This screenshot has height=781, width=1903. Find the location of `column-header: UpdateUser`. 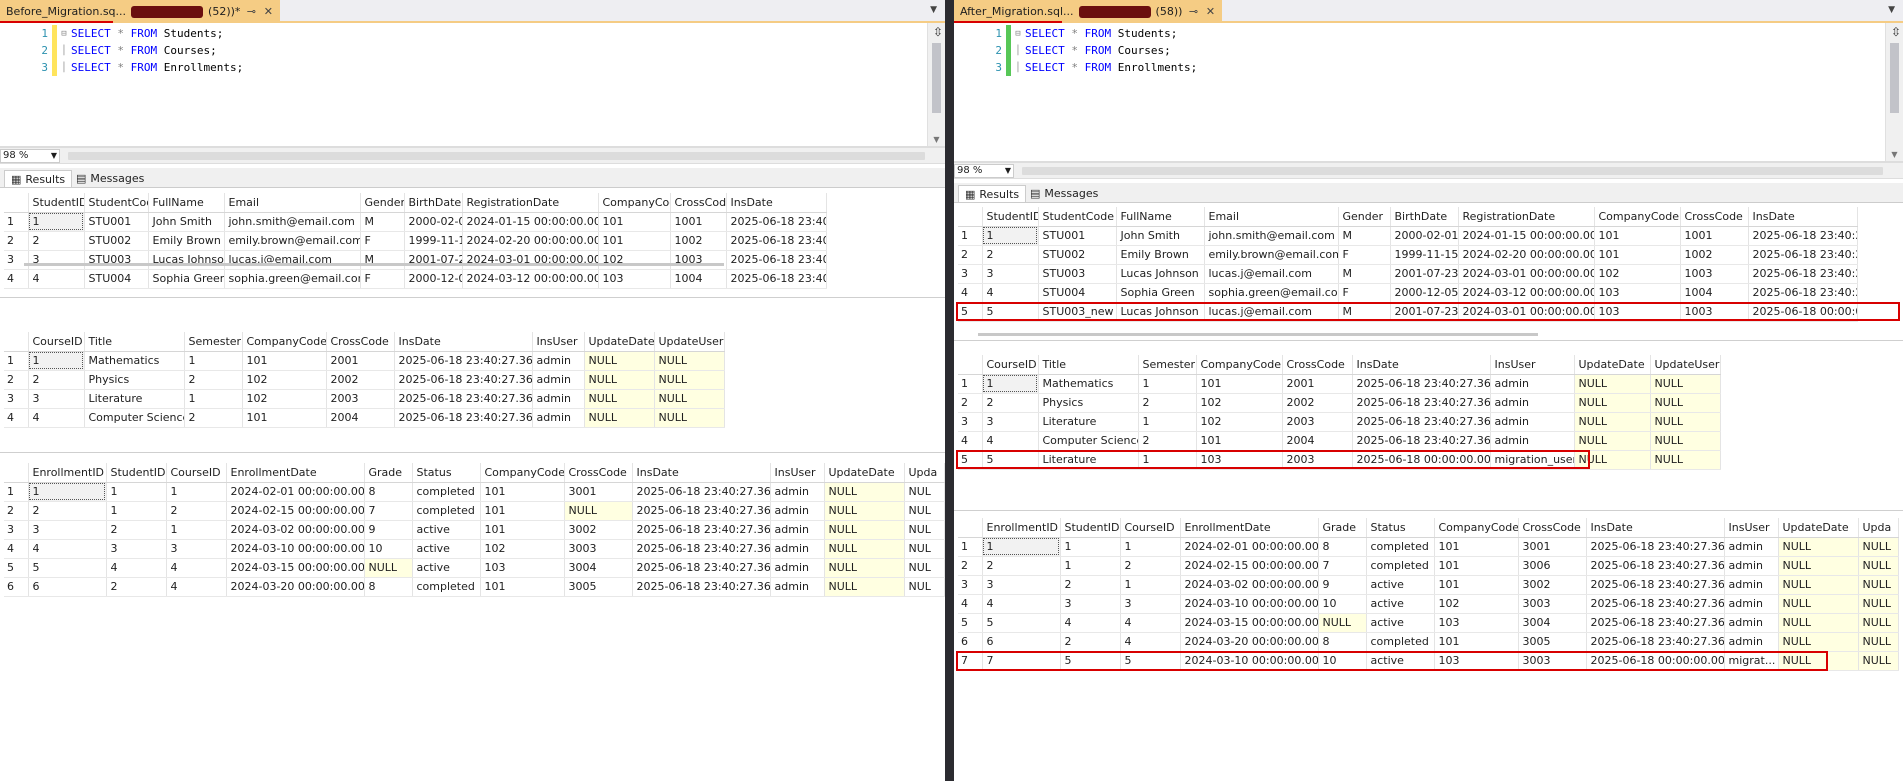

column-header: UpdateUser is located at coordinates (689, 342).